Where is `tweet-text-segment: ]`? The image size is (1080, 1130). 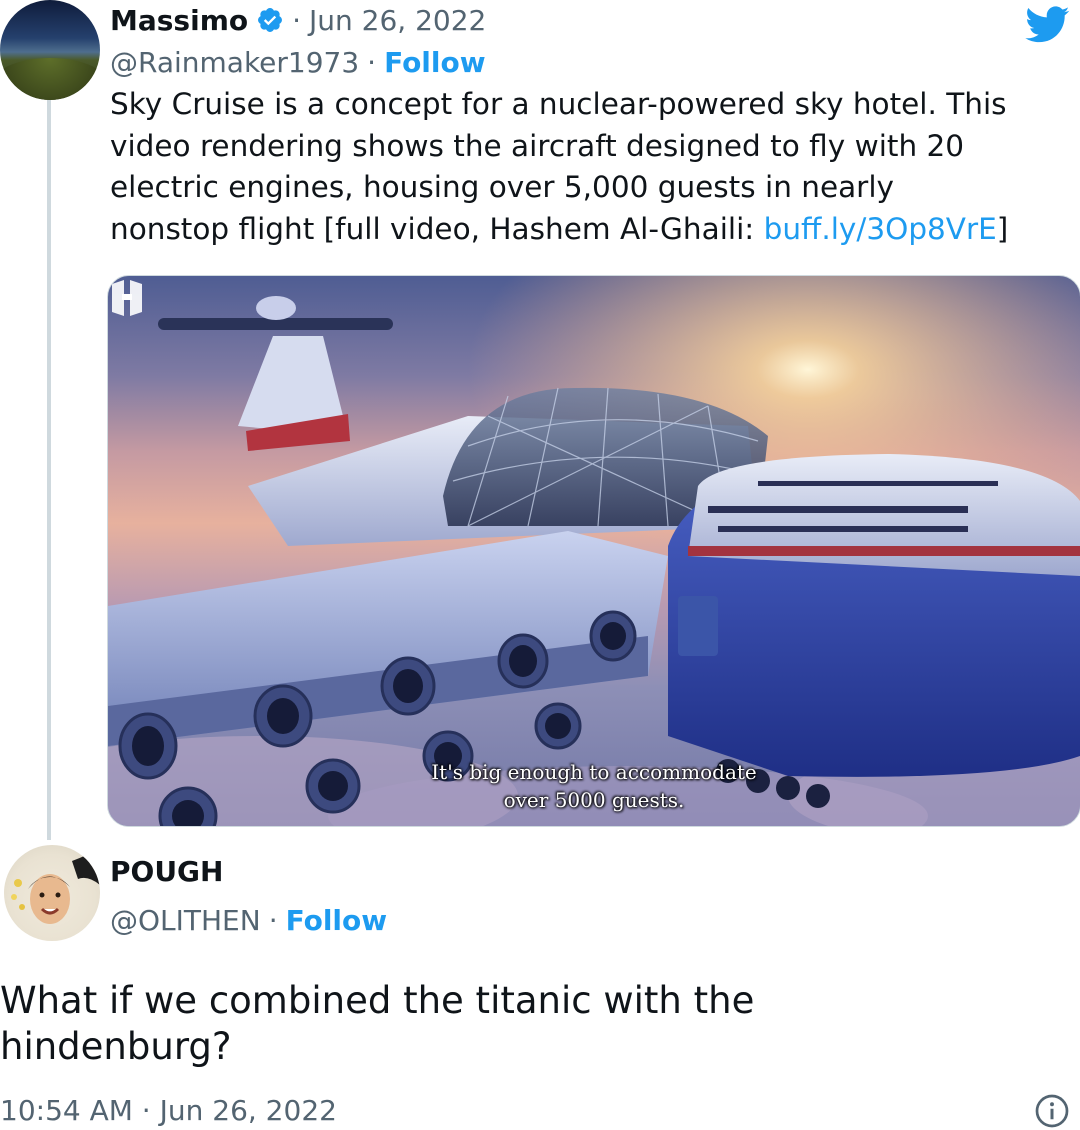 tweet-text-segment: ] is located at coordinates (1002, 228).